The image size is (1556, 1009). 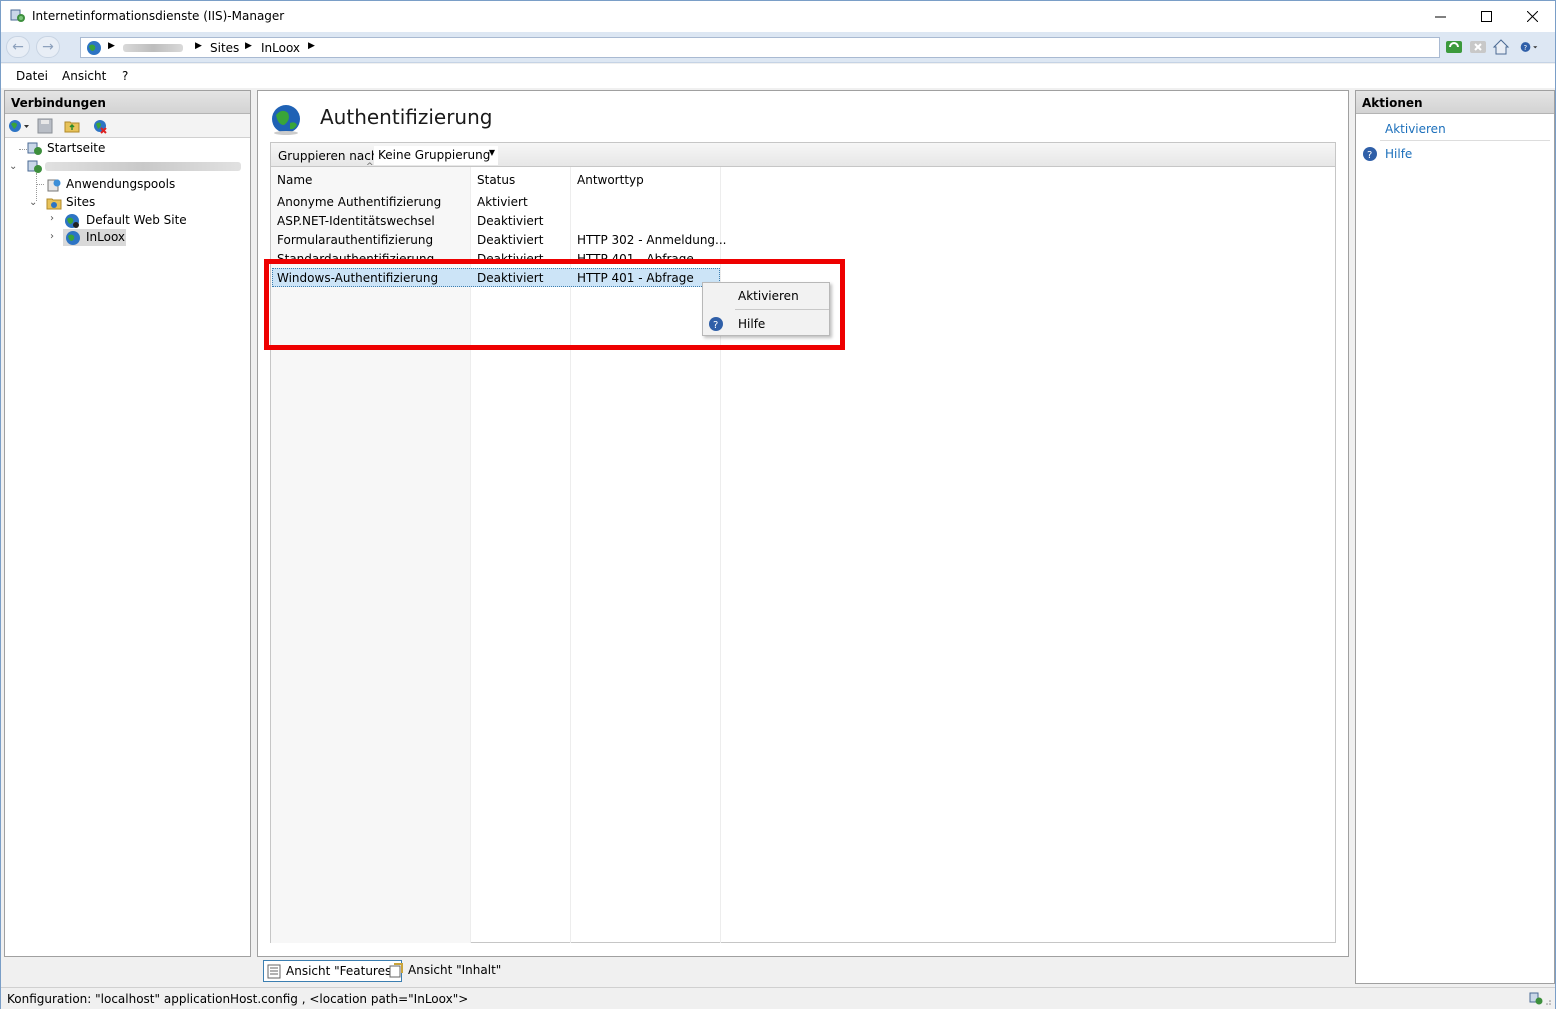 I want to click on network-status-icon, so click(x=1540, y=998).